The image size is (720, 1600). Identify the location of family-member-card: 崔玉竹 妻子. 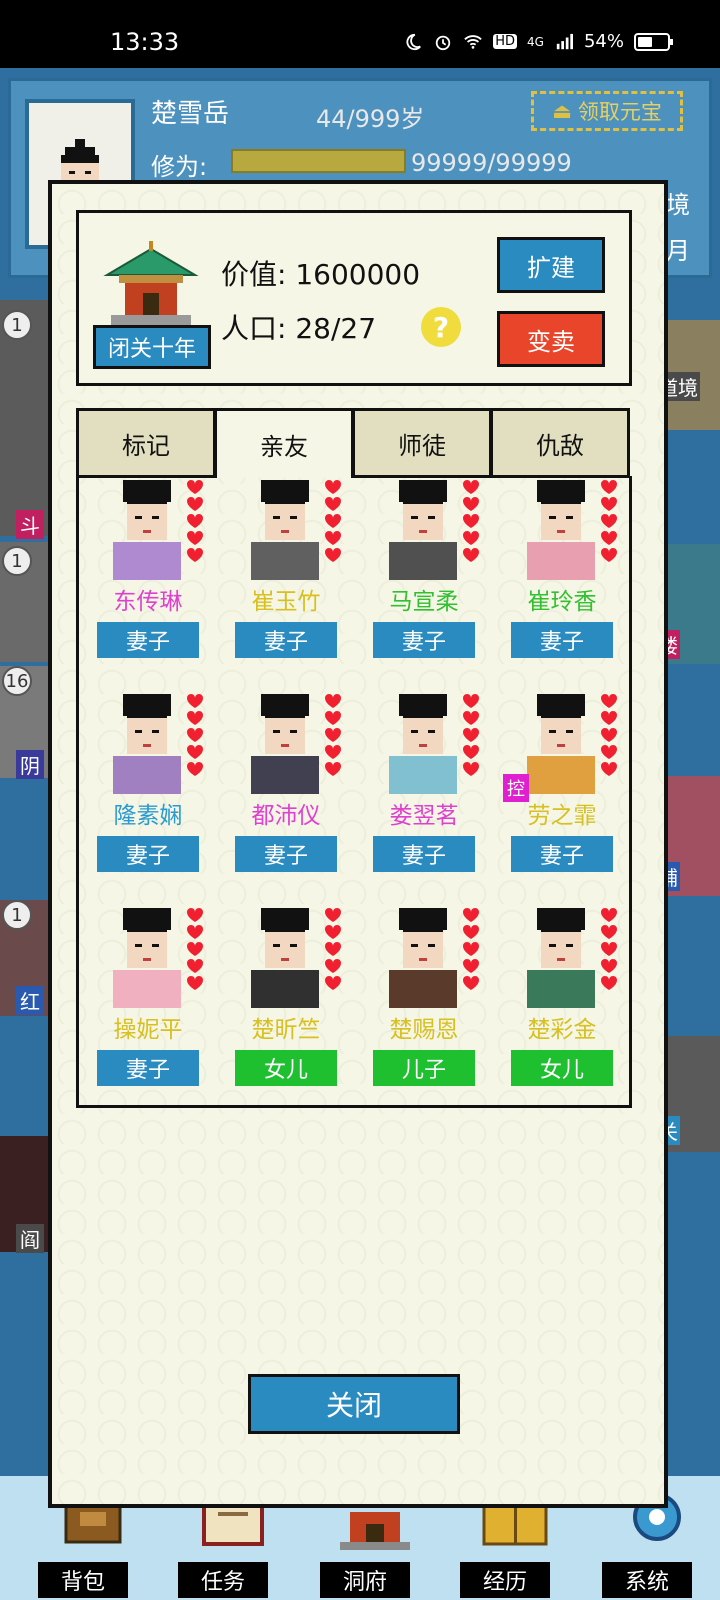
(286, 582).